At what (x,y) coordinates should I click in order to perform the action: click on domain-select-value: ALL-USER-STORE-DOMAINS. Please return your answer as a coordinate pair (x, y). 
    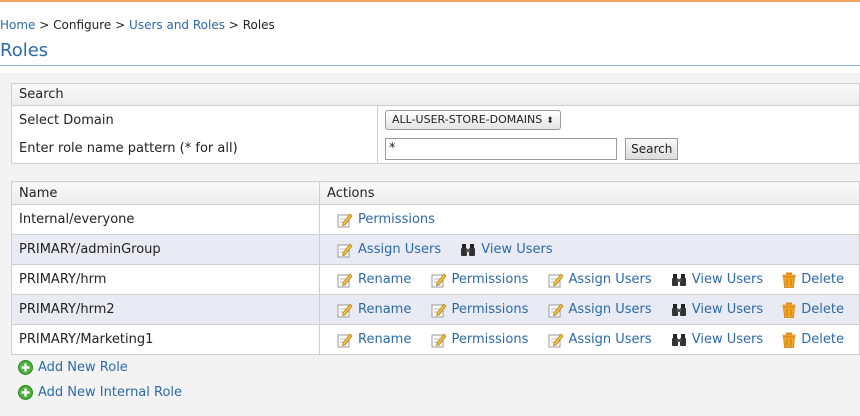
    Looking at the image, I should click on (467, 120).